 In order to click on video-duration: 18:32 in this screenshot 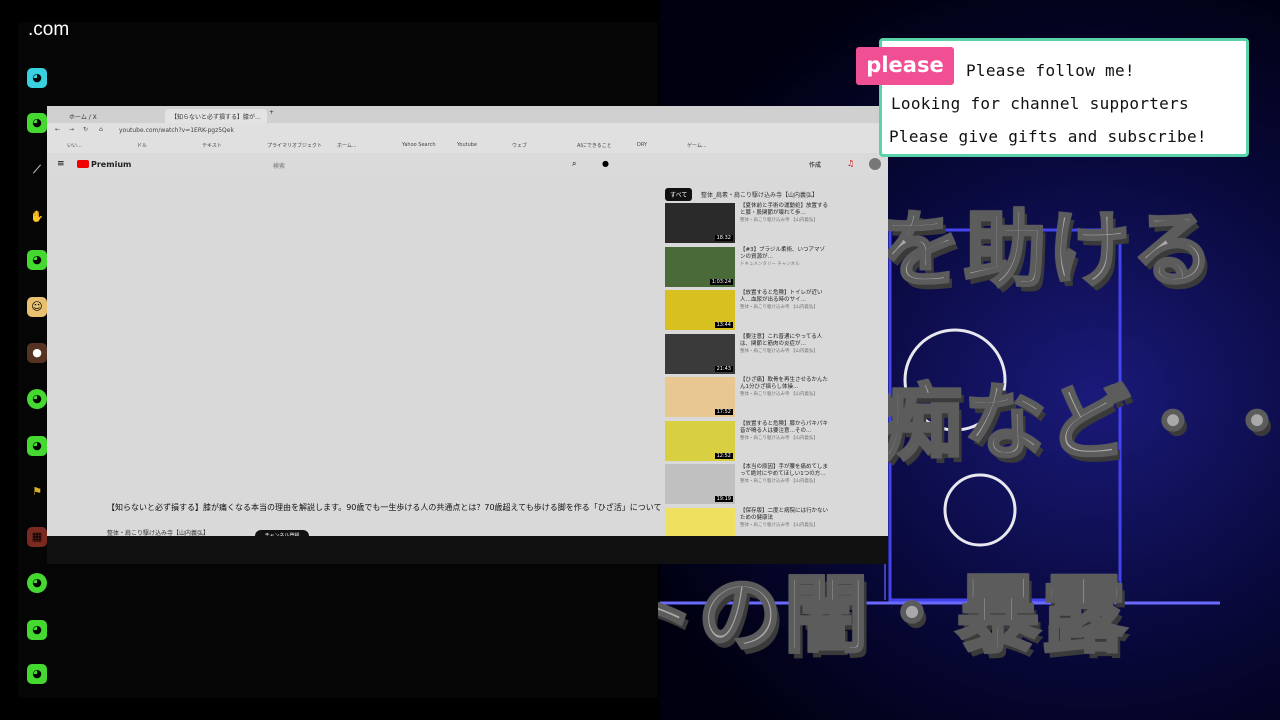, I will do `click(723, 238)`.